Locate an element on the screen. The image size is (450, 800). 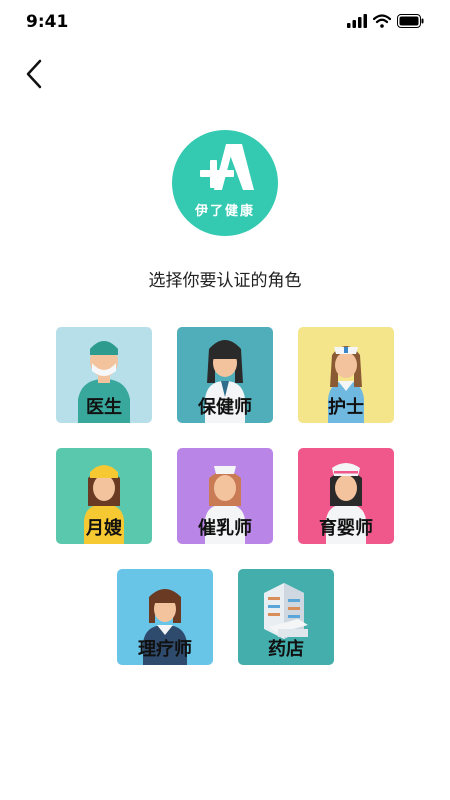
wifi-icon is located at coordinates (382, 21).